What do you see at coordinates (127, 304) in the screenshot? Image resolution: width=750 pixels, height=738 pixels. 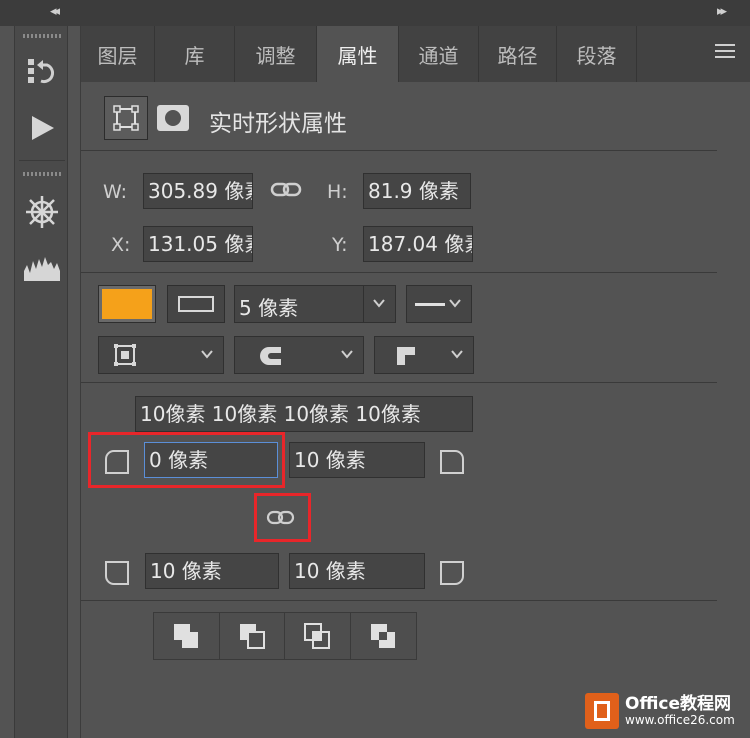 I see `fill-color-swatch` at bounding box center [127, 304].